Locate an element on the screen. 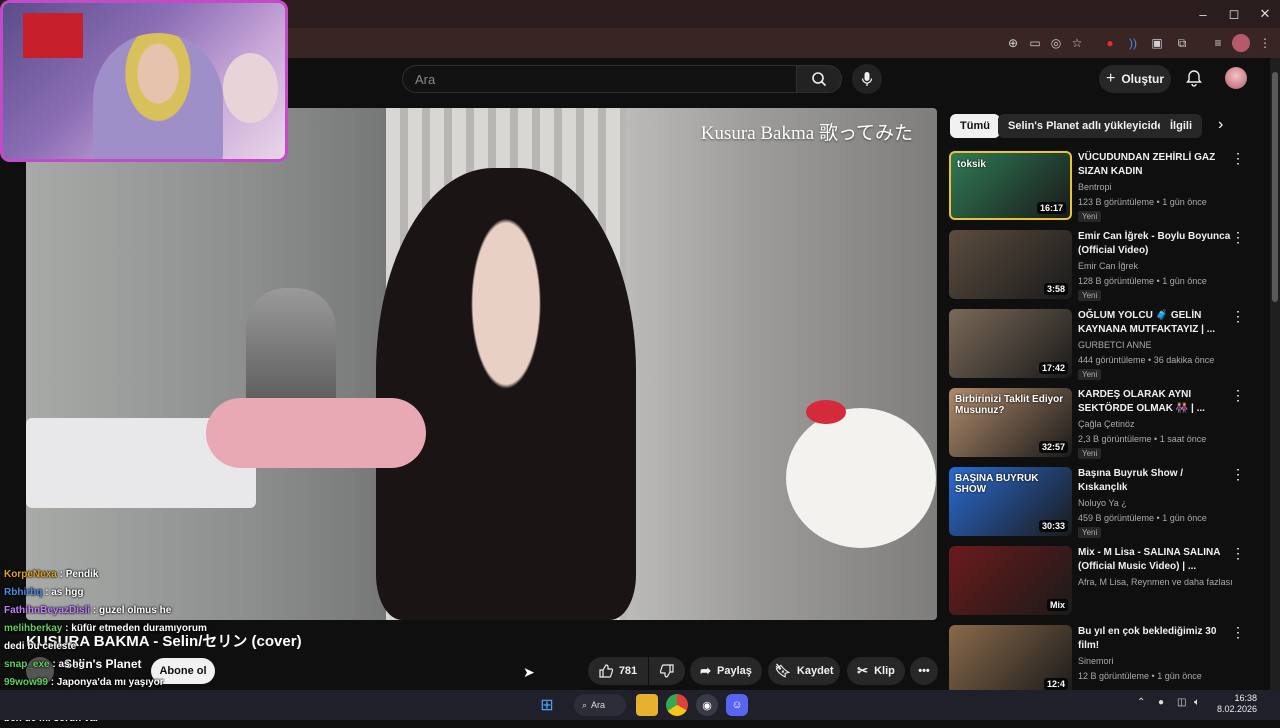 The width and height of the screenshot is (1280, 728). chip-from-uploader: Selin's Planet adlı yükleyiciden is located at coordinates (1089, 126).